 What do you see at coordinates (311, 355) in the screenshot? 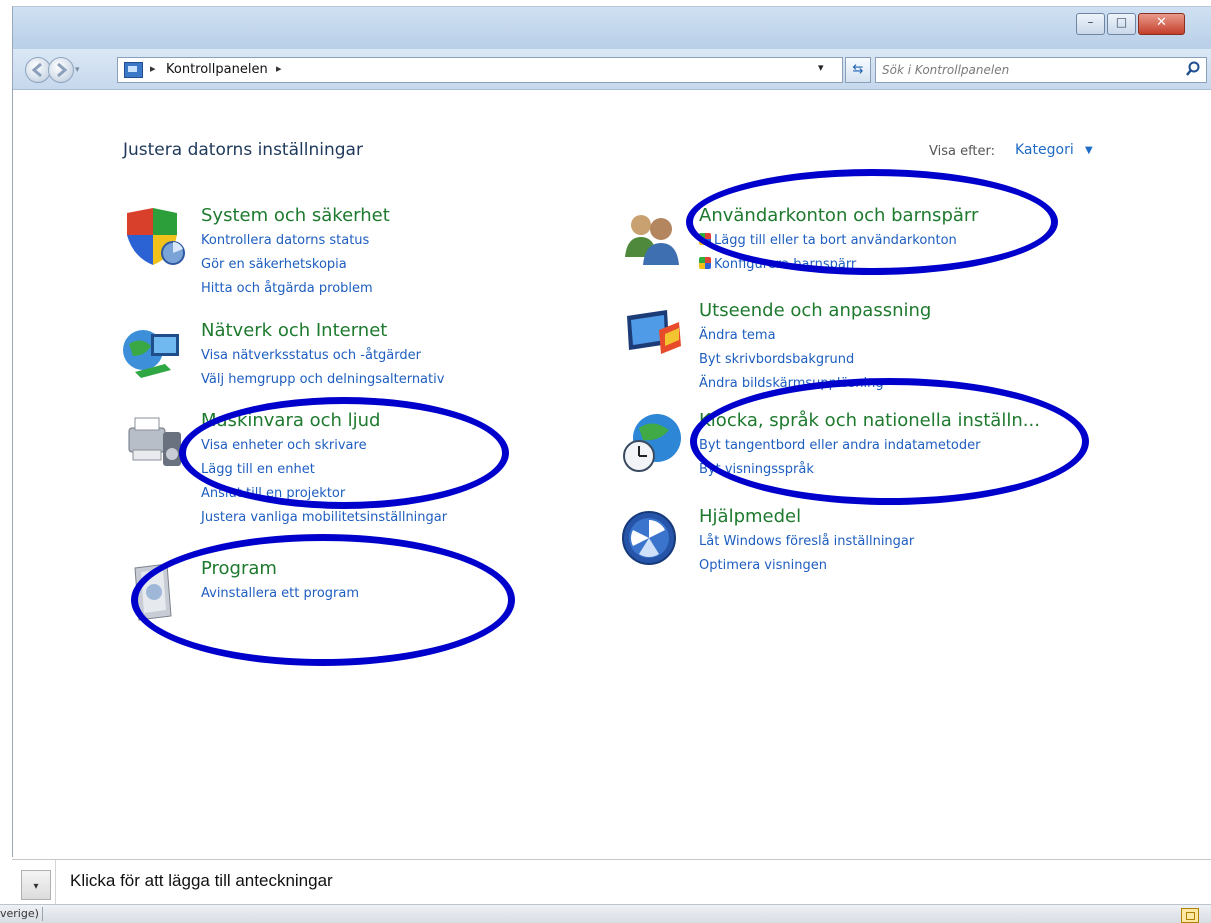
I see `link-network-status: Visa nätverksstatus och -åtgärder` at bounding box center [311, 355].